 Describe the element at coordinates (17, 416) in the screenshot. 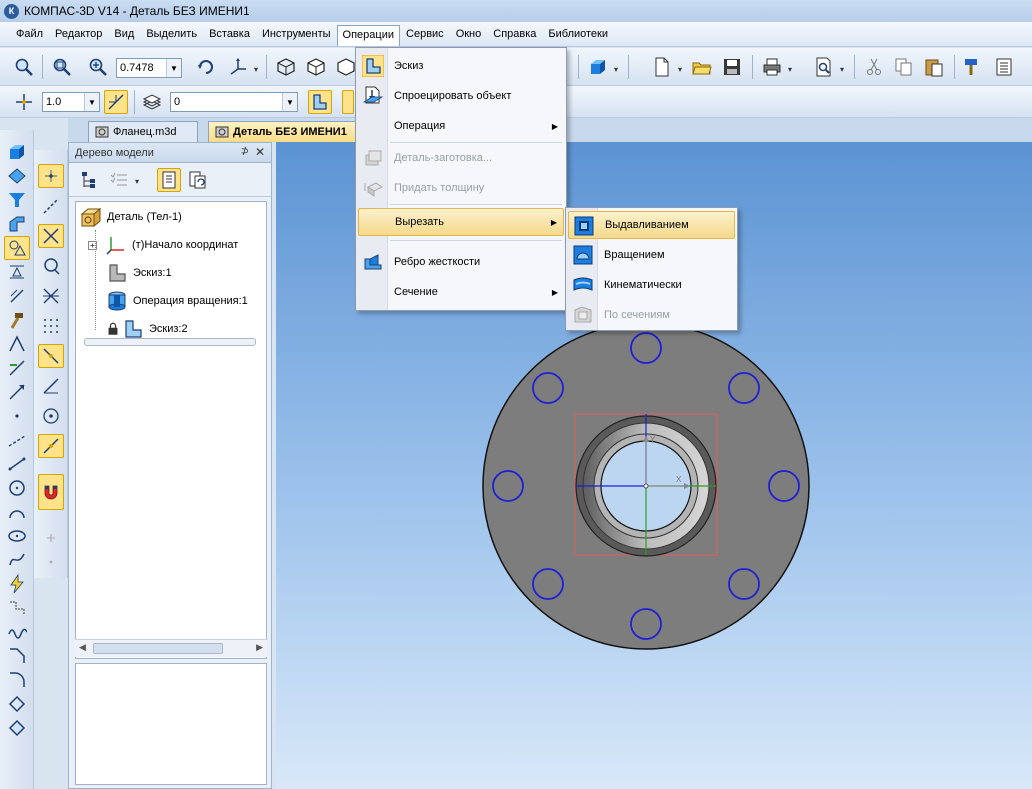

I see `point-tool-button` at that location.